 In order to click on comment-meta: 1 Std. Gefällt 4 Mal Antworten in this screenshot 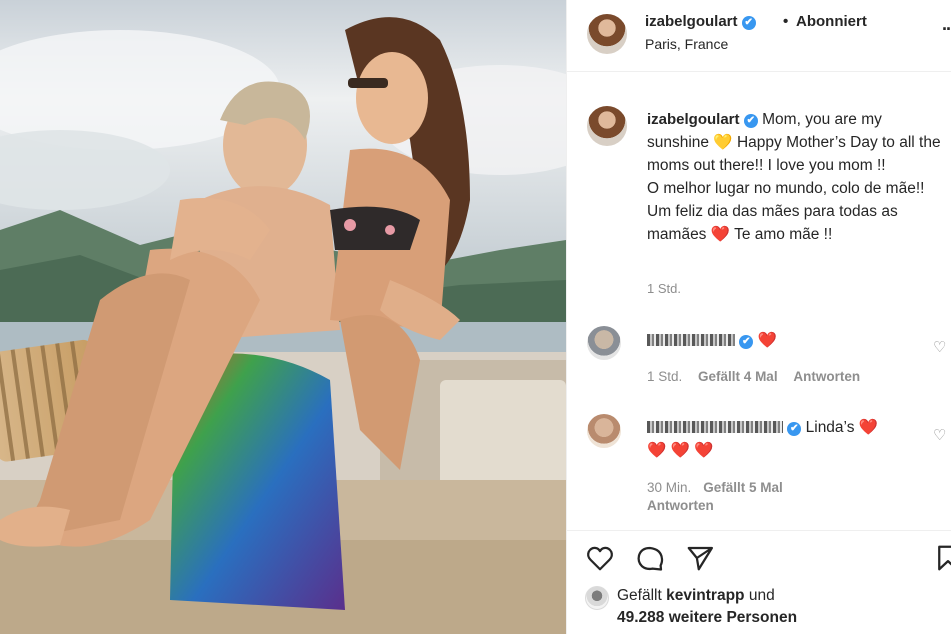, I will do `click(759, 376)`.